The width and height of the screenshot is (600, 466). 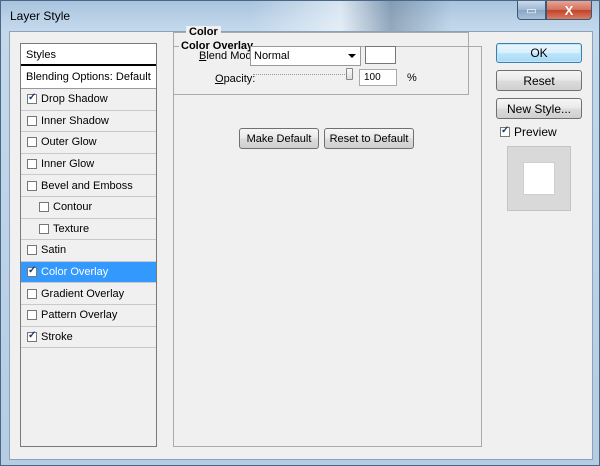 What do you see at coordinates (349, 74) in the screenshot?
I see `opacity-slider-thumb` at bounding box center [349, 74].